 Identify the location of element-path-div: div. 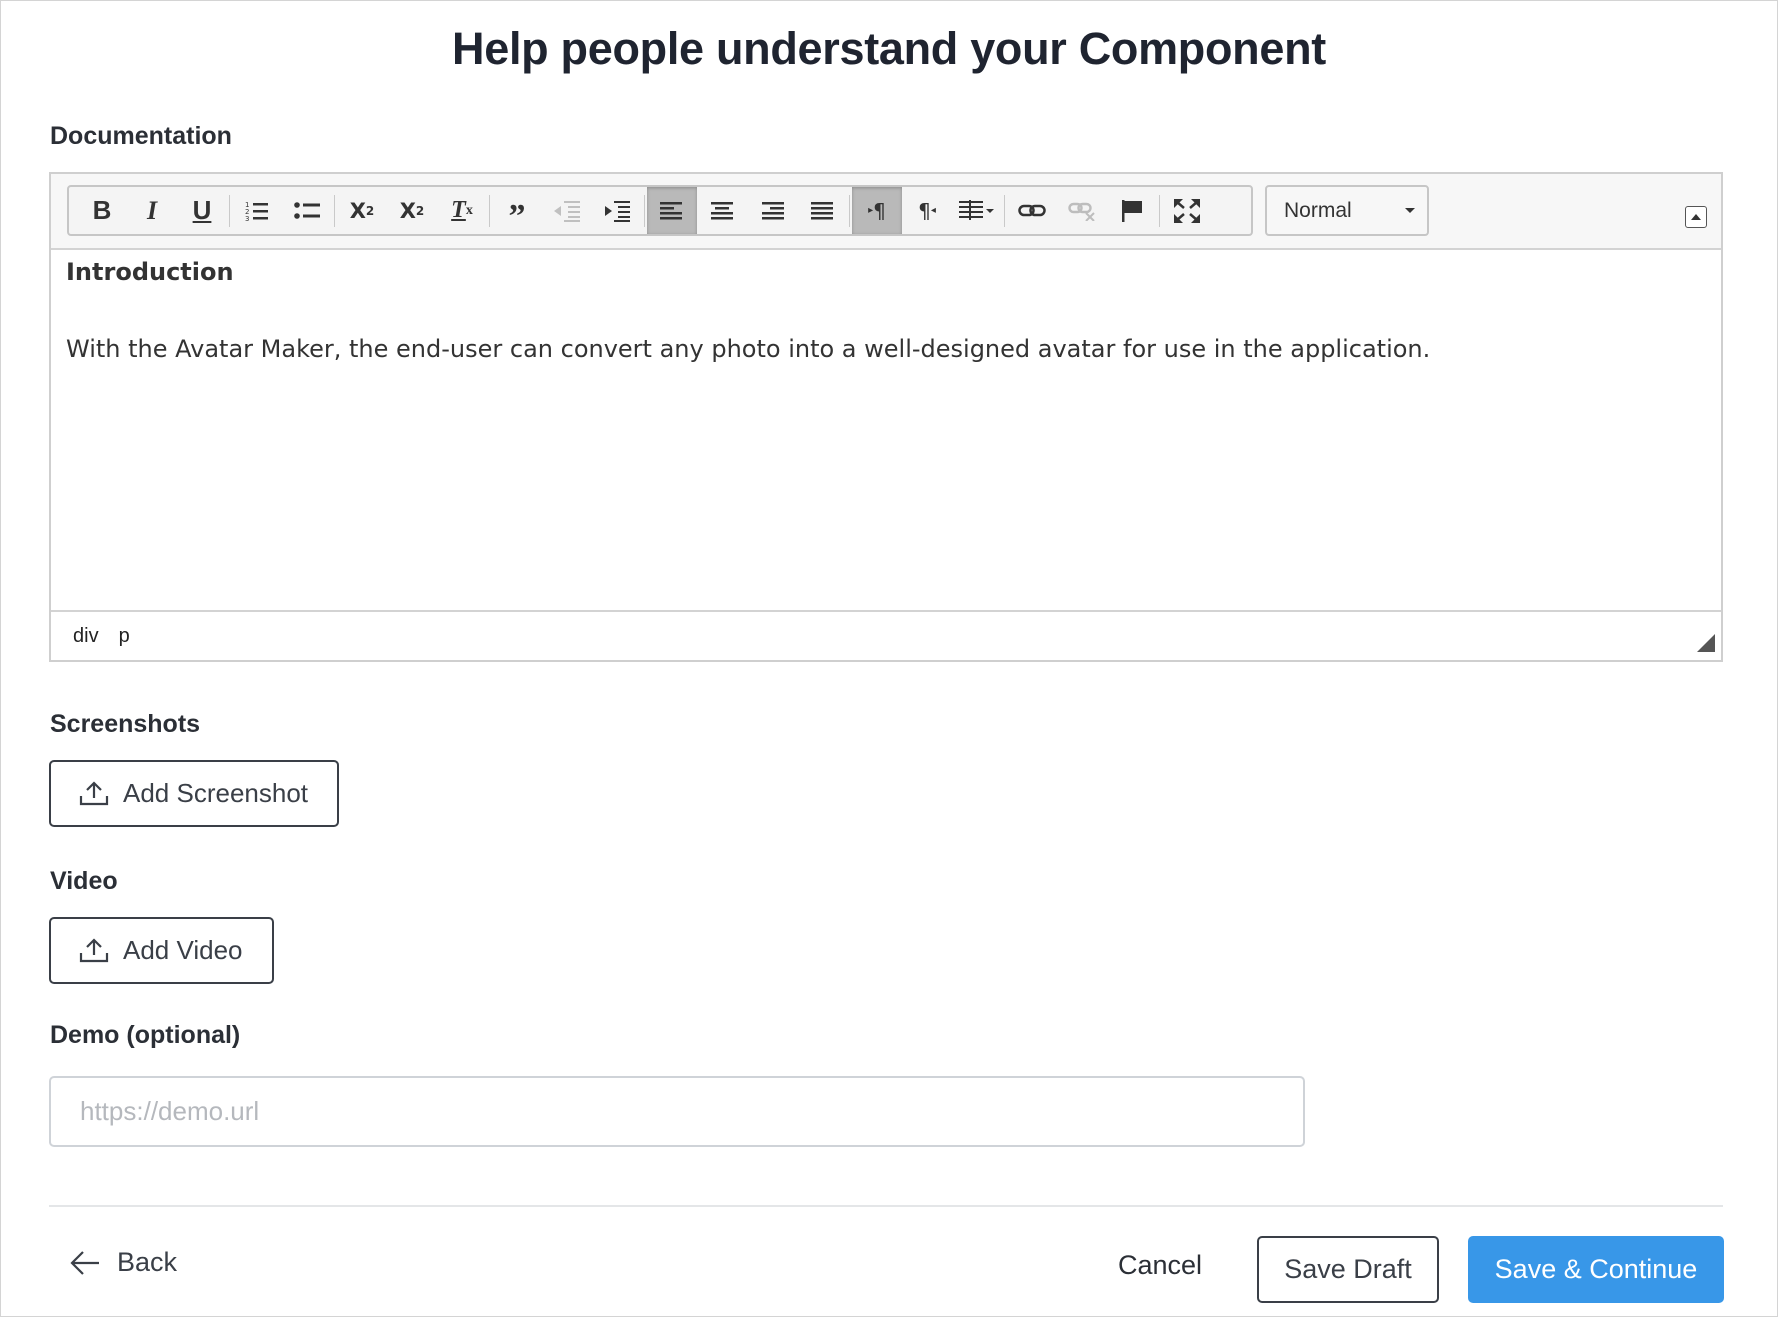
(86, 636).